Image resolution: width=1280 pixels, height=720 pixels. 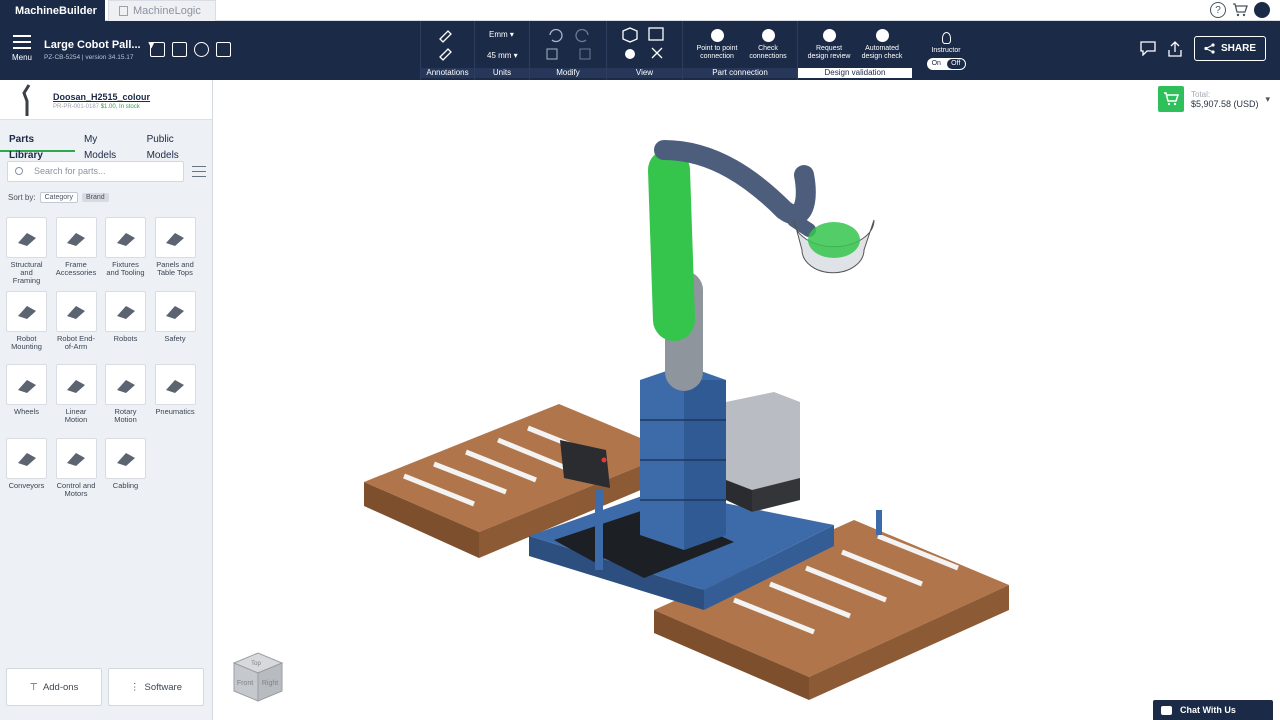 I want to click on category-tile: Linear Motion, so click(x=76, y=401).